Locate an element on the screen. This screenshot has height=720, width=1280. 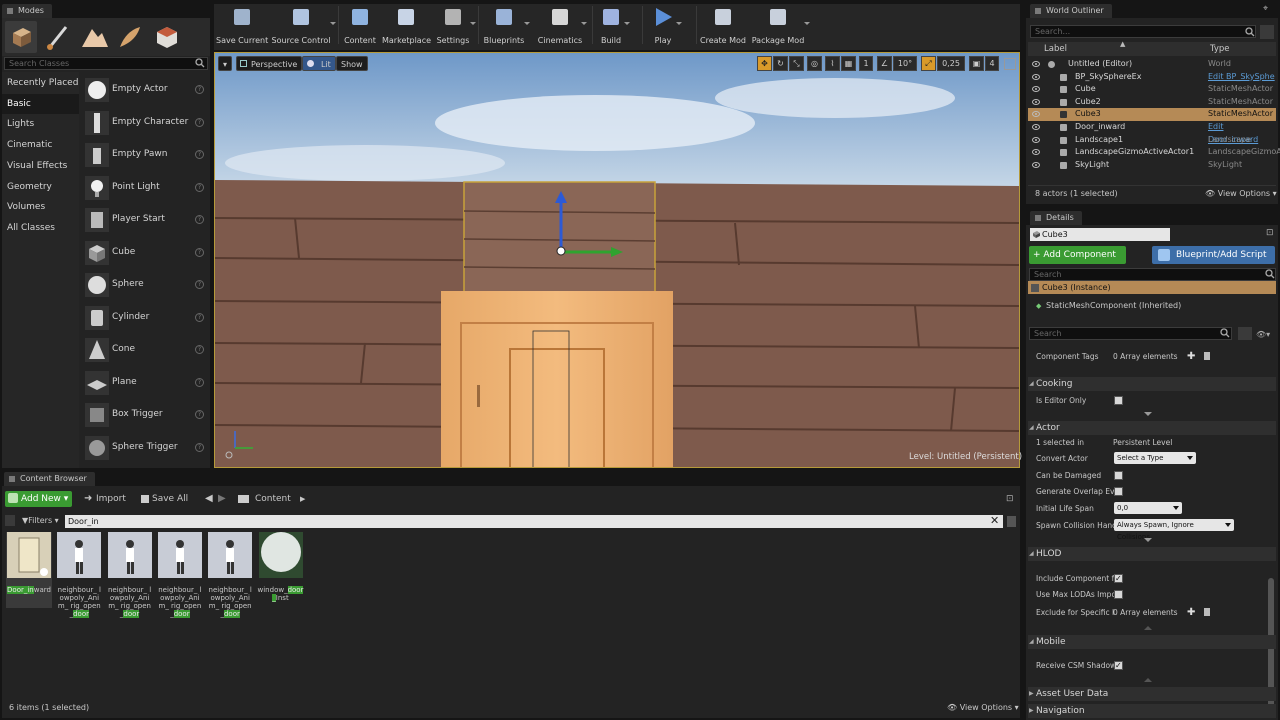
world-outliner-tab: World Outliner is located at coordinates (1071, 11).